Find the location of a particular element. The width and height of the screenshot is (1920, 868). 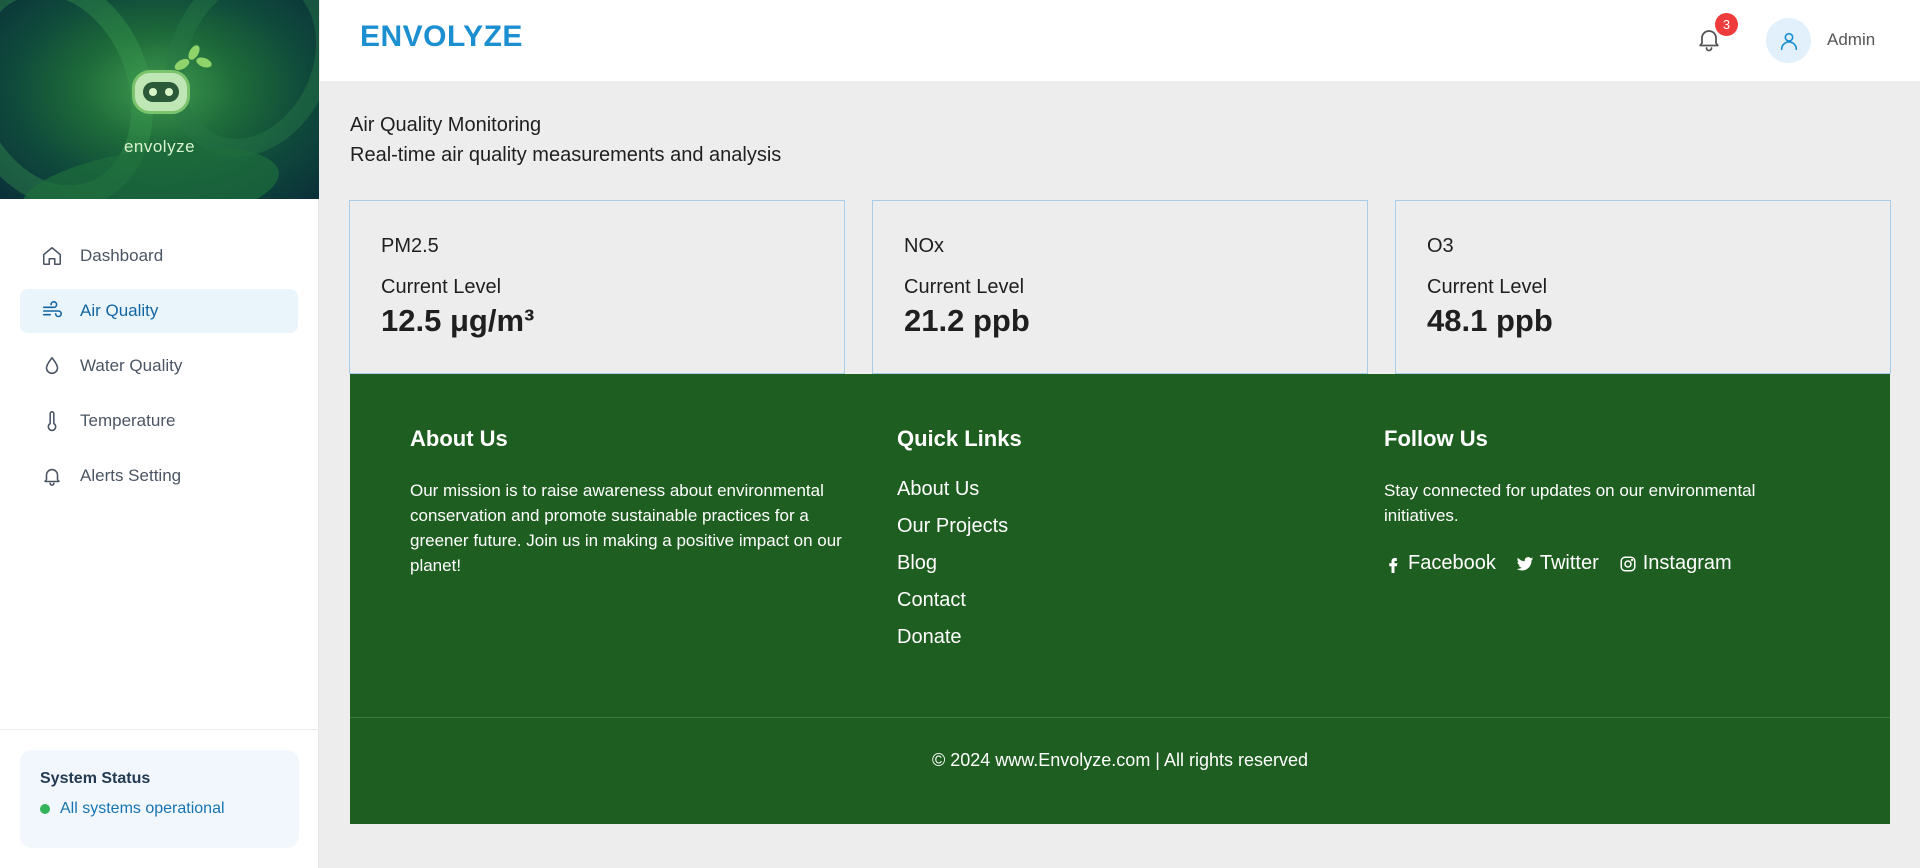

sidebar-item-label: Air Quality is located at coordinates (119, 310).